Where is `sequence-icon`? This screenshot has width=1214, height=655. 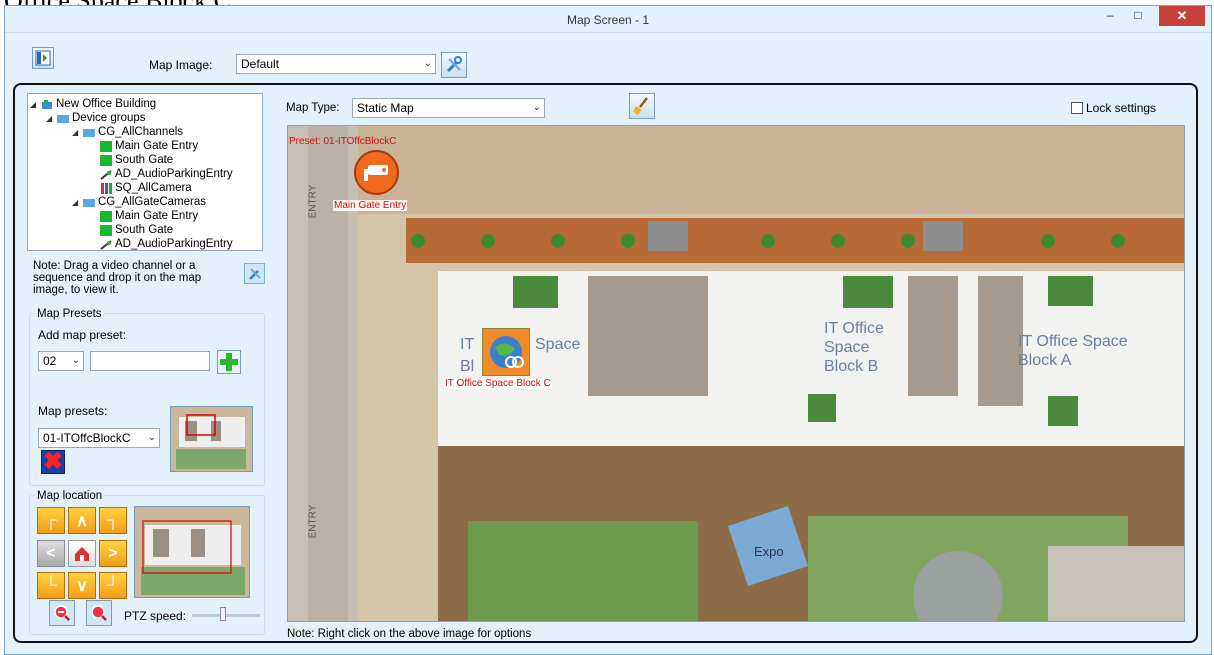 sequence-icon is located at coordinates (106, 188).